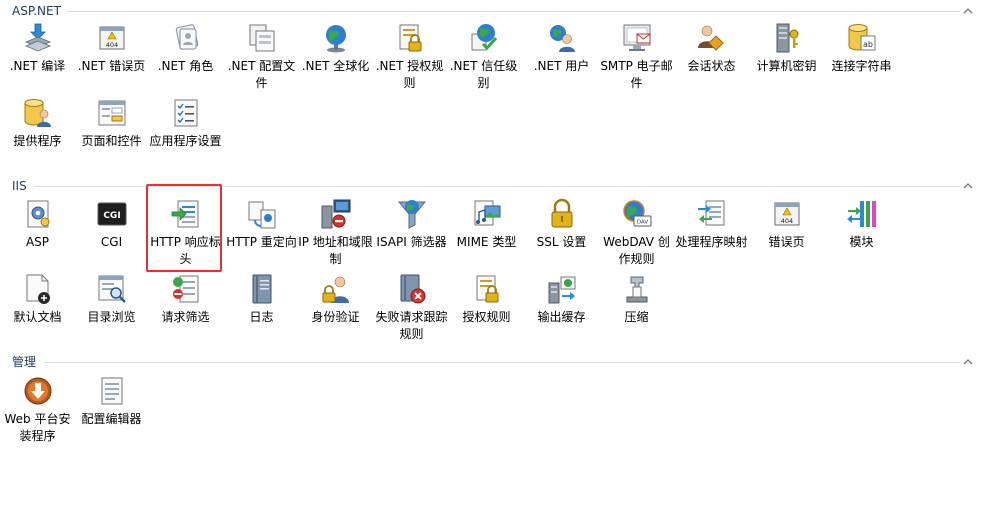 This screenshot has width=982, height=513. I want to click on feature-item-logging: 日志, so click(261, 299).